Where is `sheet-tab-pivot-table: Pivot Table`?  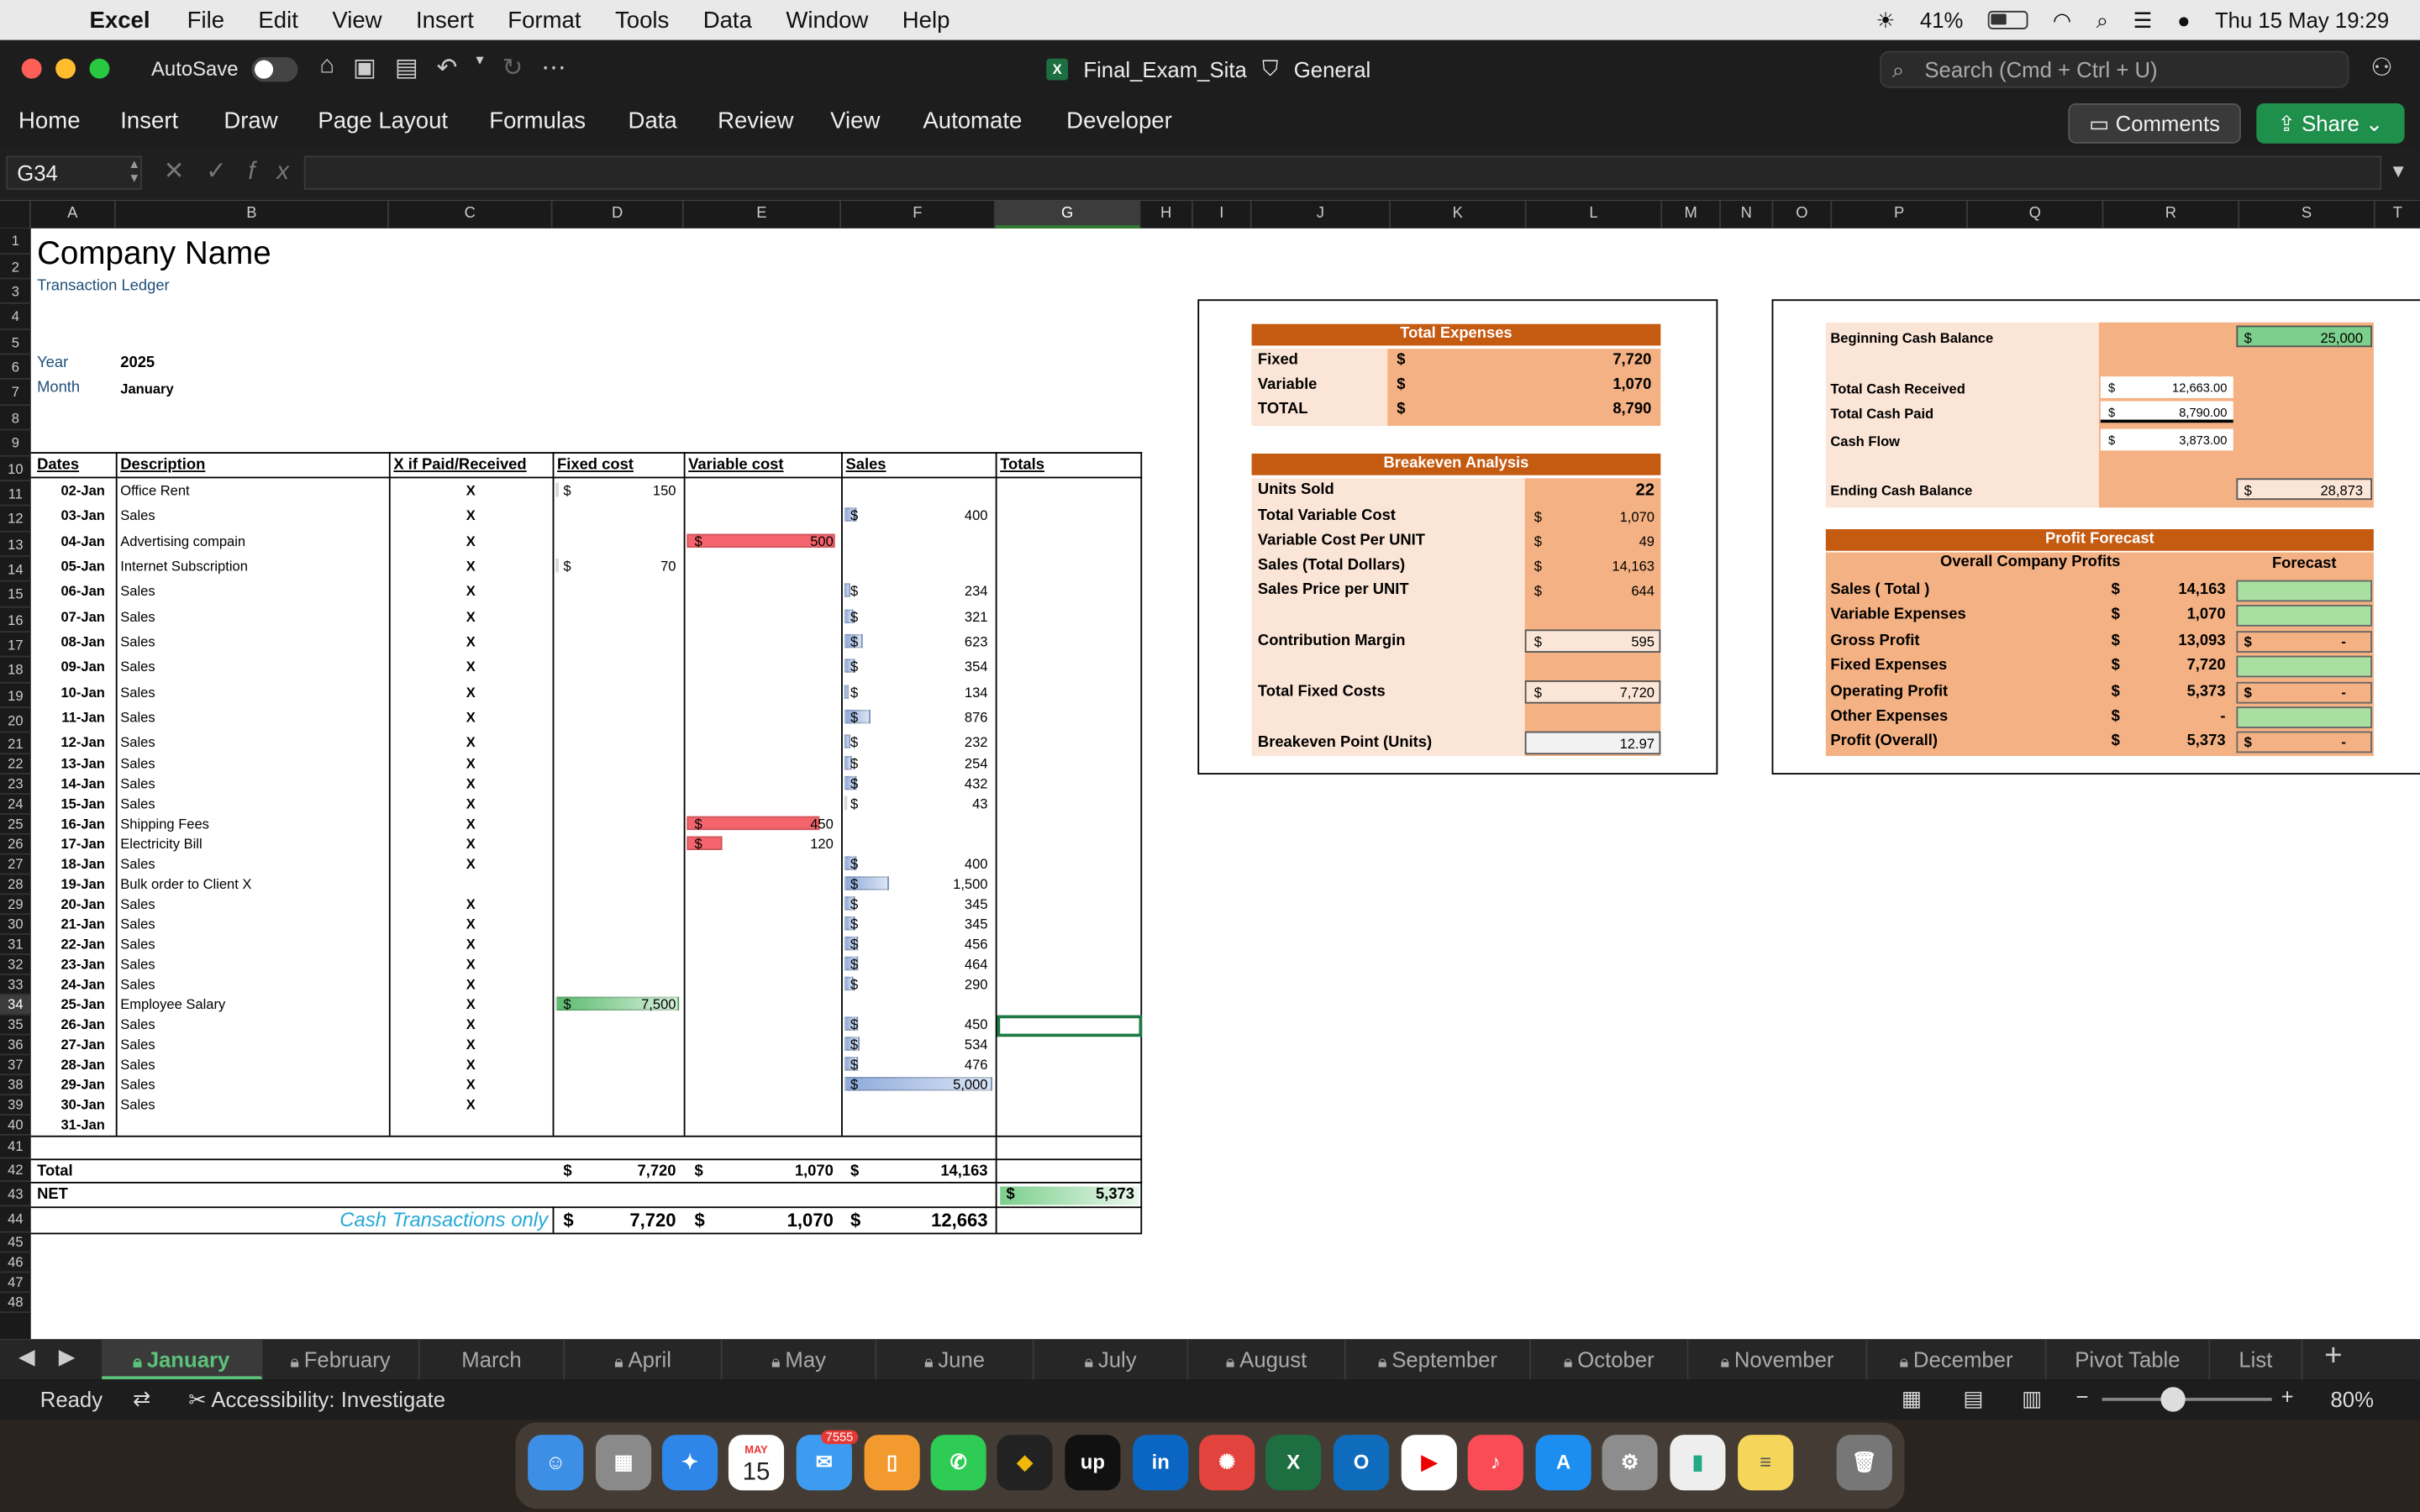 sheet-tab-pivot-table: Pivot Table is located at coordinates (2129, 1359).